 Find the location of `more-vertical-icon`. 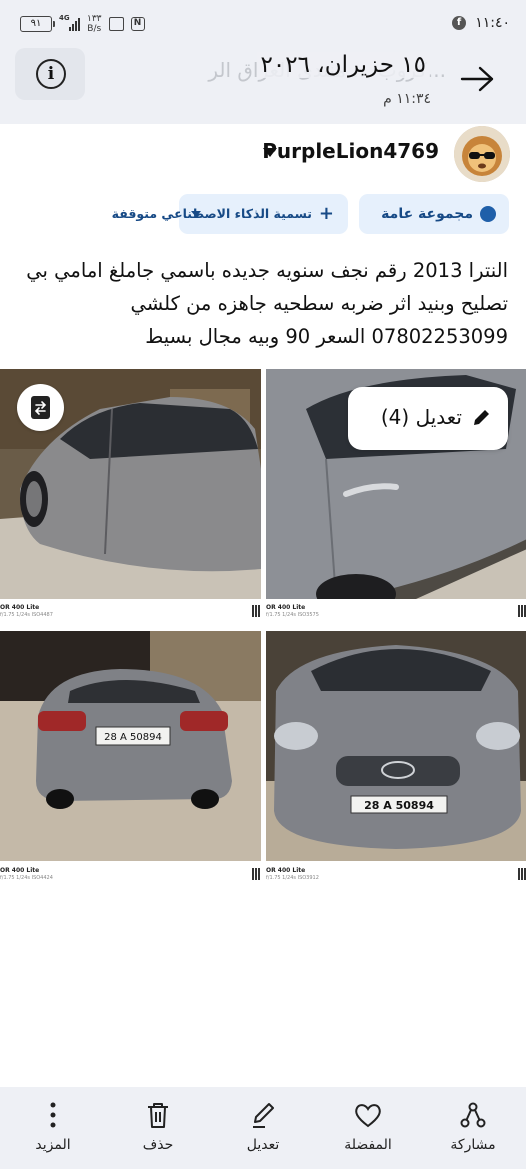

more-vertical-icon is located at coordinates (53, 1115).